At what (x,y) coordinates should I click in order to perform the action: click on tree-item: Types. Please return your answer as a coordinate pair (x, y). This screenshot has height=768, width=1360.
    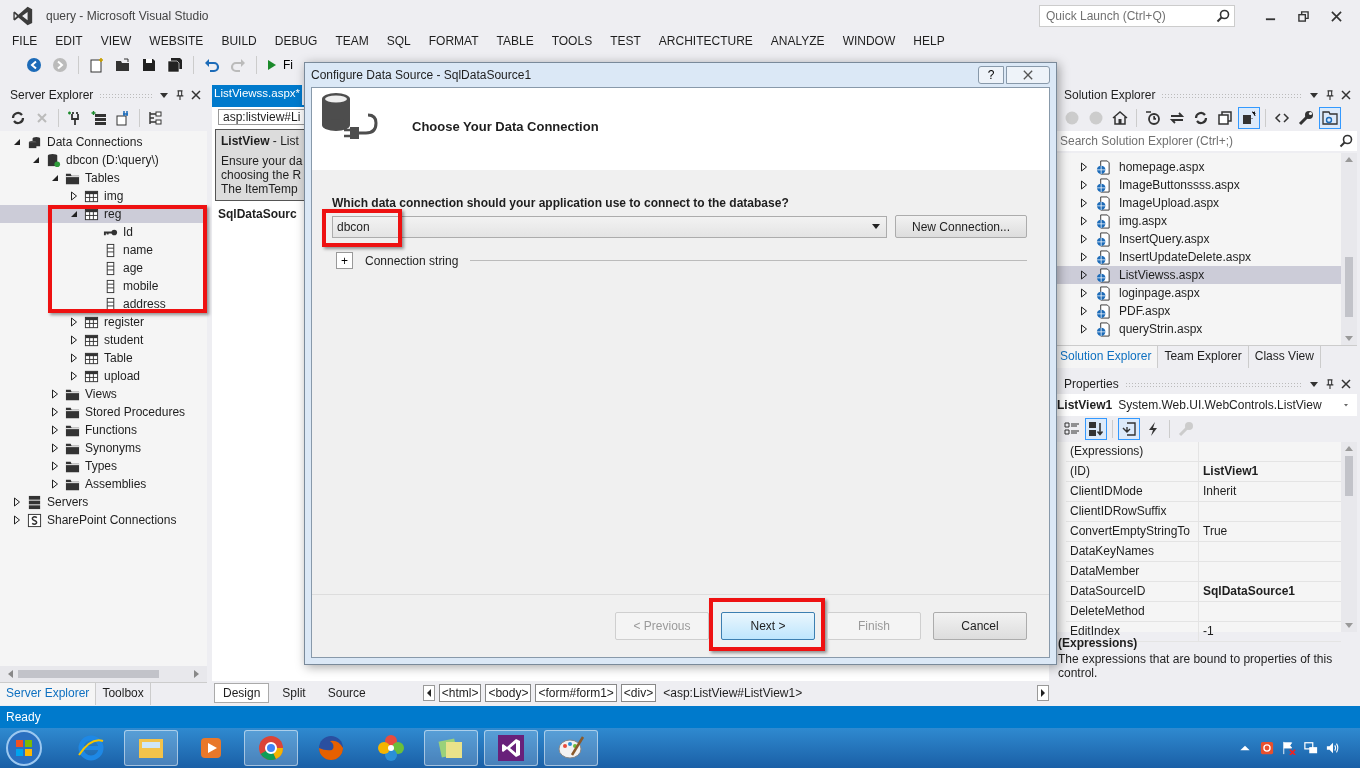
    Looking at the image, I should click on (103, 466).